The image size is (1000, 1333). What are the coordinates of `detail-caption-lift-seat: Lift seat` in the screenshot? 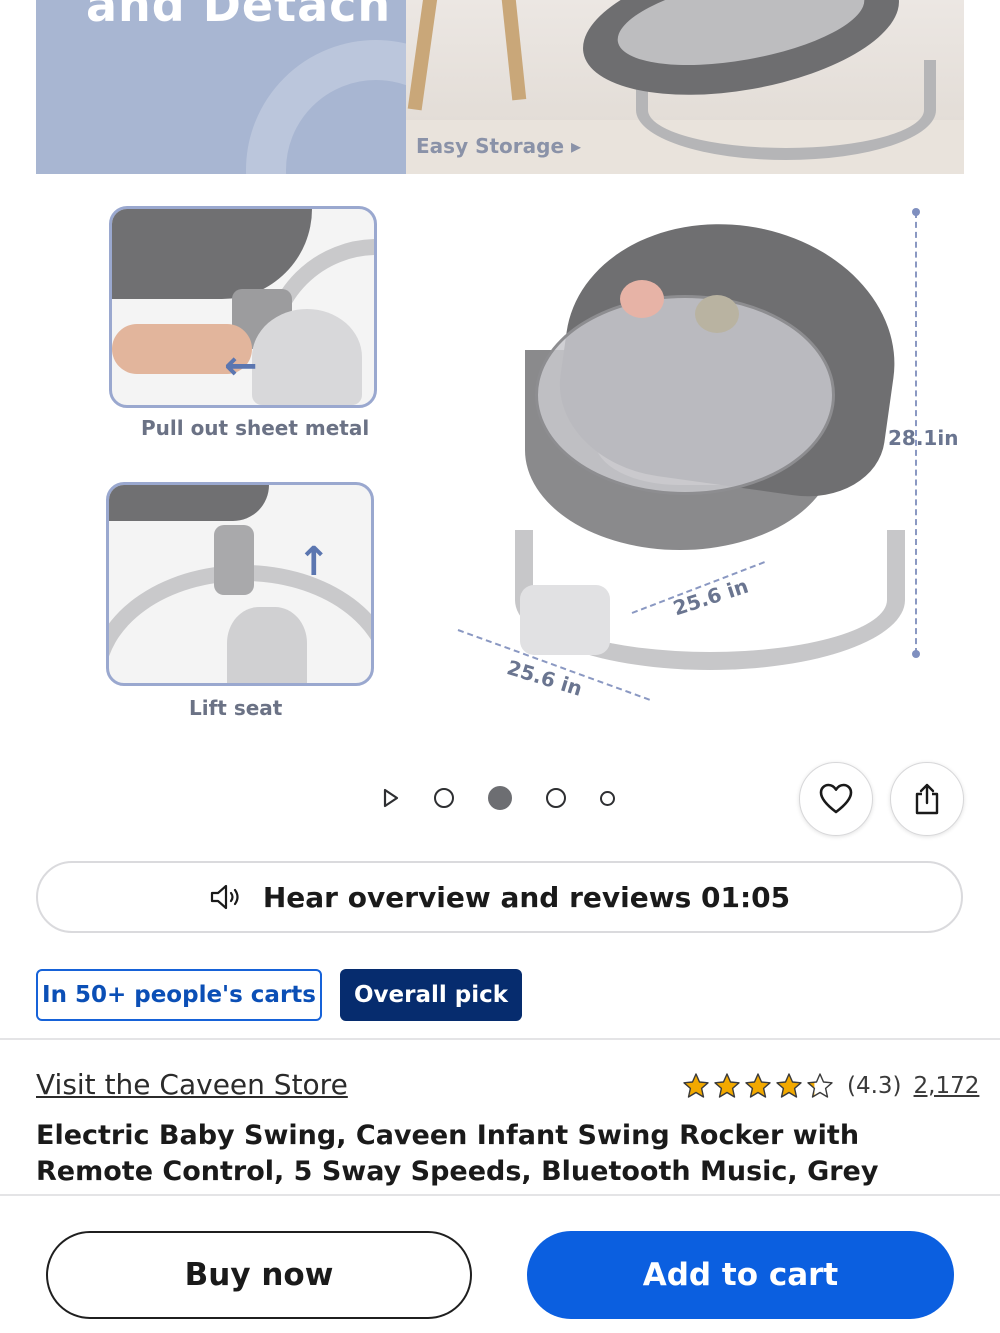 It's located at (236, 708).